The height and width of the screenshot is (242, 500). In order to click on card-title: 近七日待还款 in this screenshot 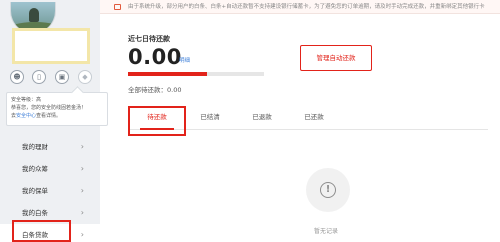, I will do `click(149, 39)`.